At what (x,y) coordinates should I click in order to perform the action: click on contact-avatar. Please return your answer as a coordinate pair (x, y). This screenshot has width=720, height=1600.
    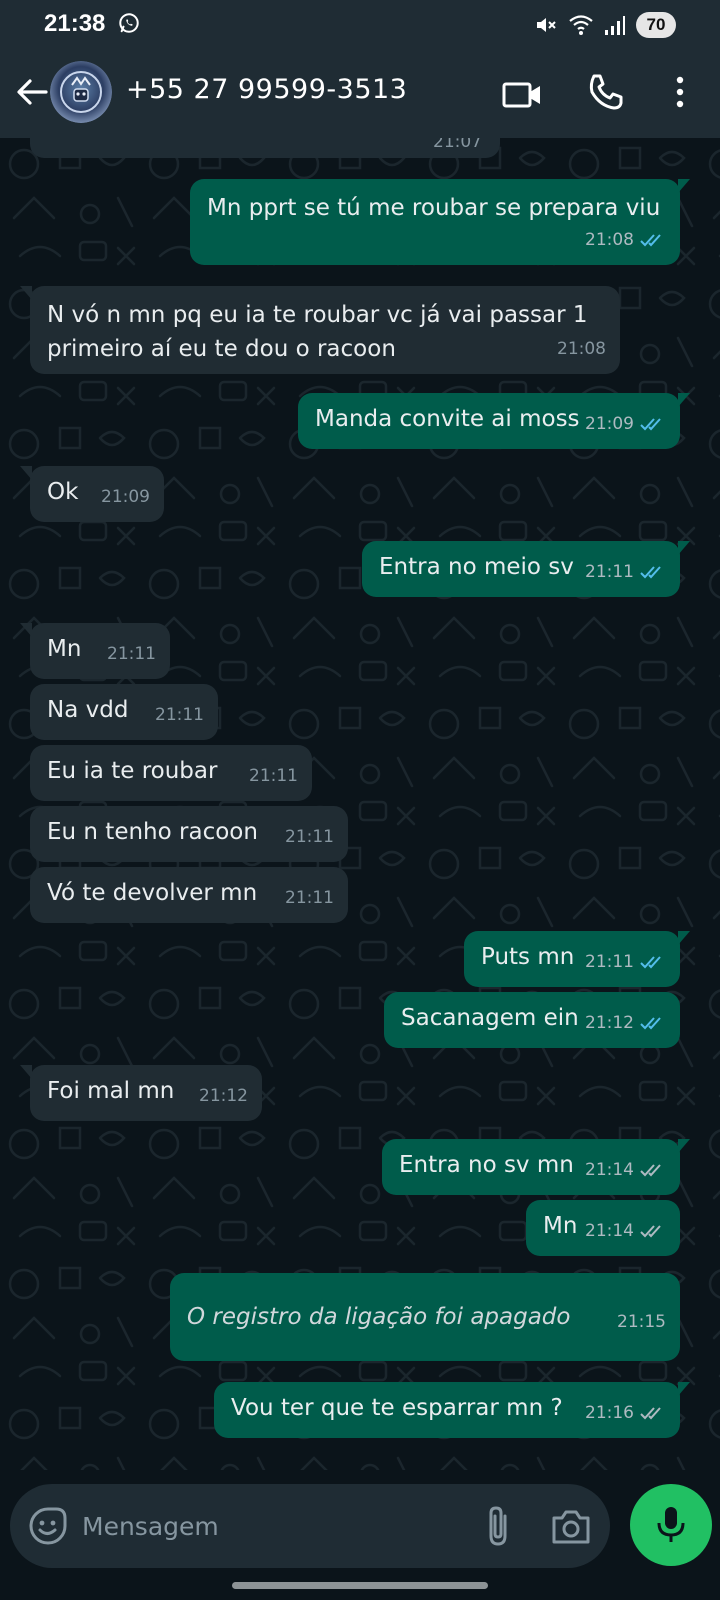
    Looking at the image, I should click on (81, 92).